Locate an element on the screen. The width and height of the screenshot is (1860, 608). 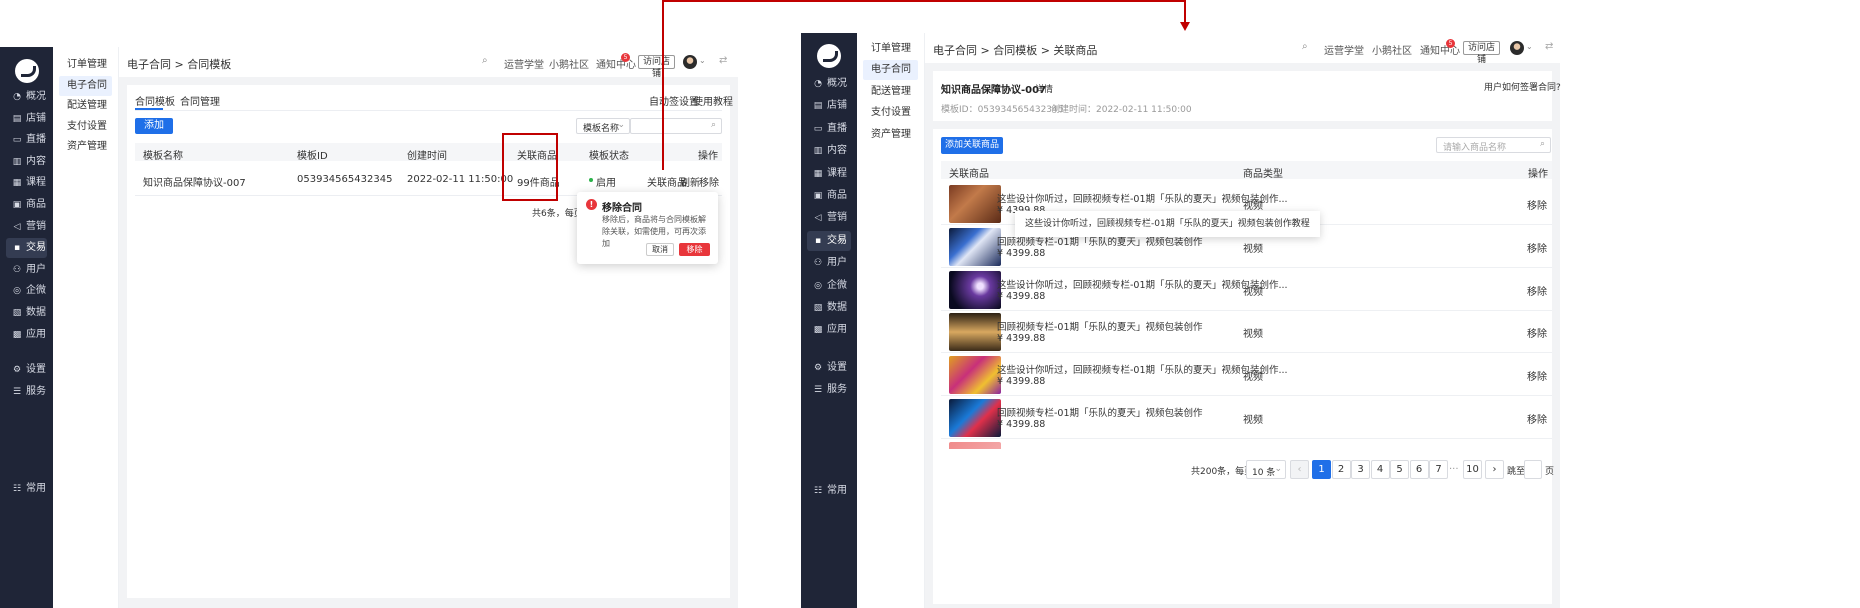
jump-input is located at coordinates (1533, 469).